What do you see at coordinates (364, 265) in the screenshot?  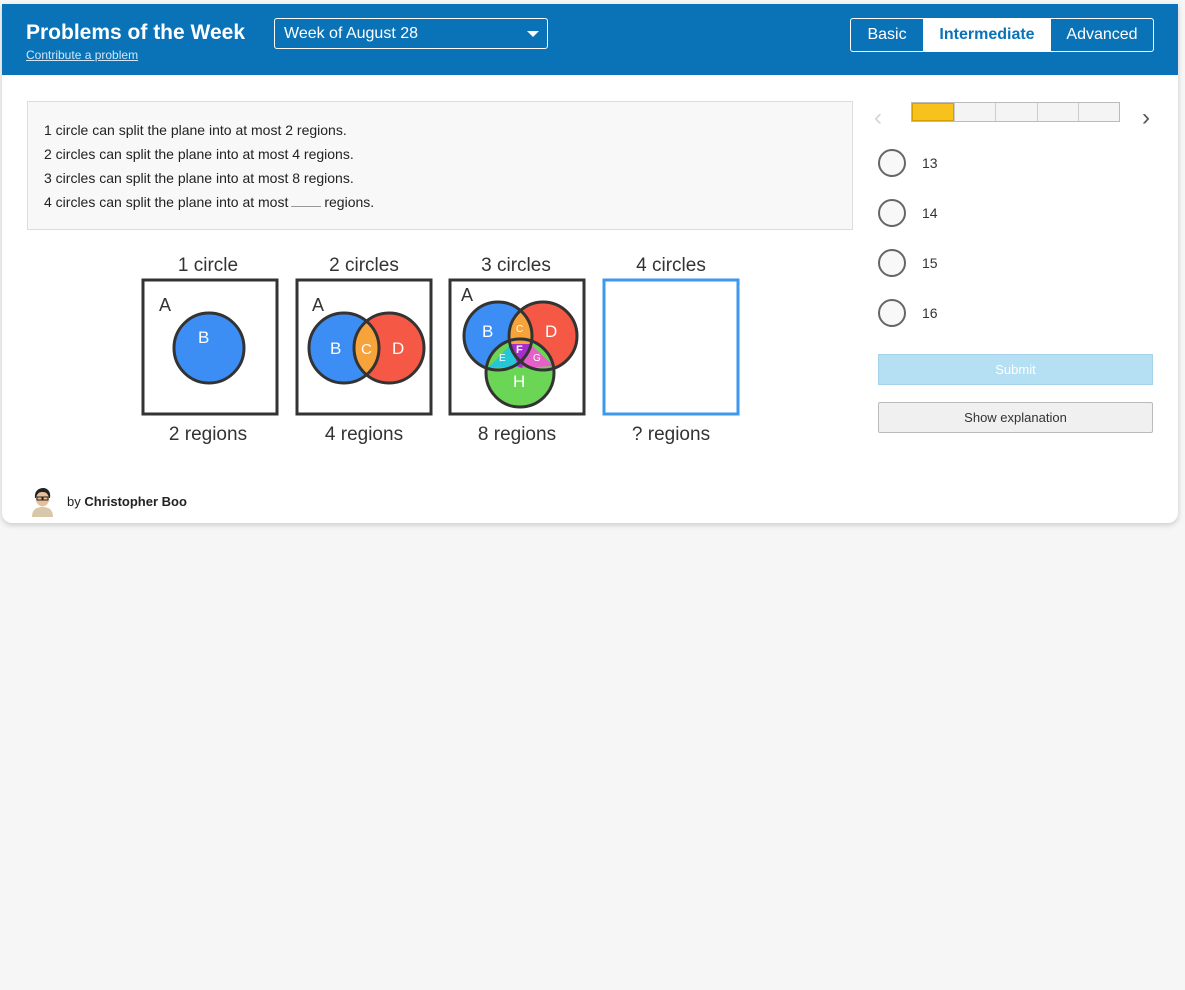 I see `panel-title: 2 circles` at bounding box center [364, 265].